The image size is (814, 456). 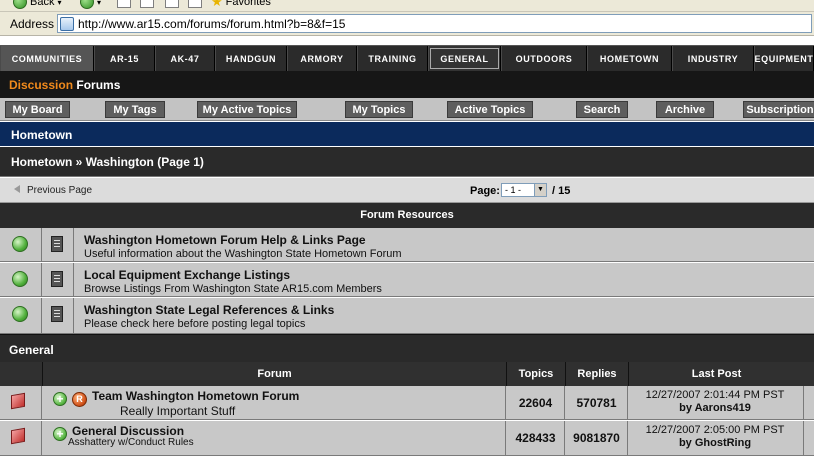 What do you see at coordinates (535, 402) in the screenshot?
I see `topics-count: 22604` at bounding box center [535, 402].